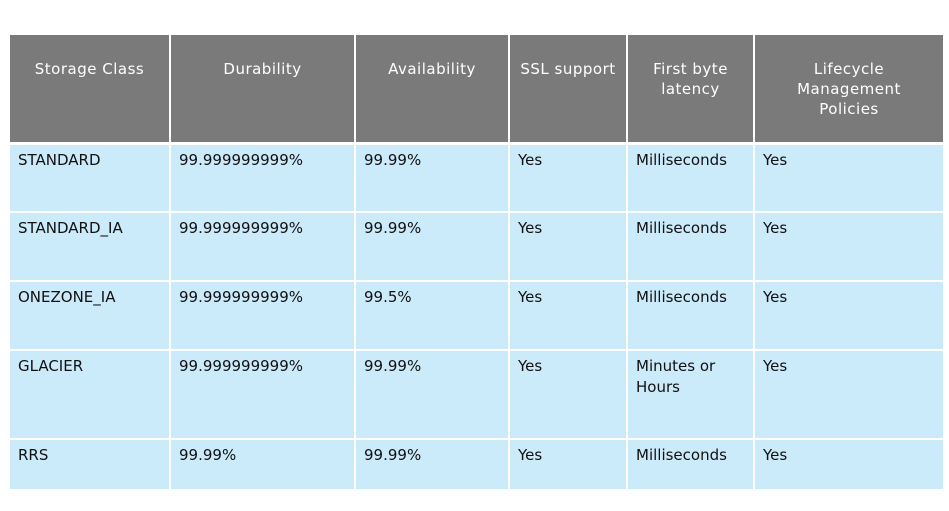  I want to click on header-first-byte-latency: First byte latency, so click(690, 90).